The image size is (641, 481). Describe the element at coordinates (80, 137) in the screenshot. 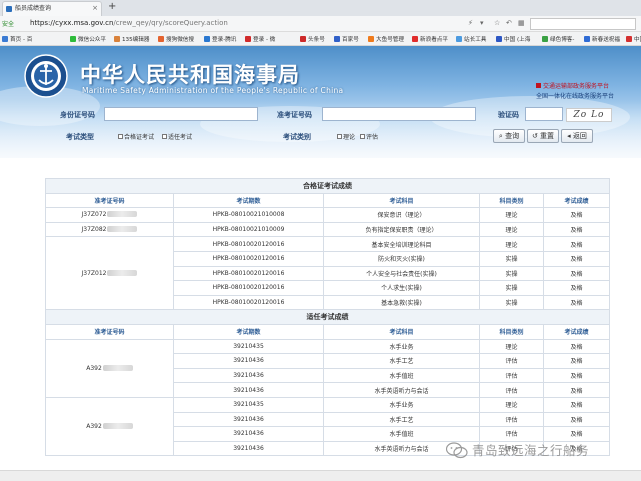

I see `exam-type-label: 考试类型` at that location.